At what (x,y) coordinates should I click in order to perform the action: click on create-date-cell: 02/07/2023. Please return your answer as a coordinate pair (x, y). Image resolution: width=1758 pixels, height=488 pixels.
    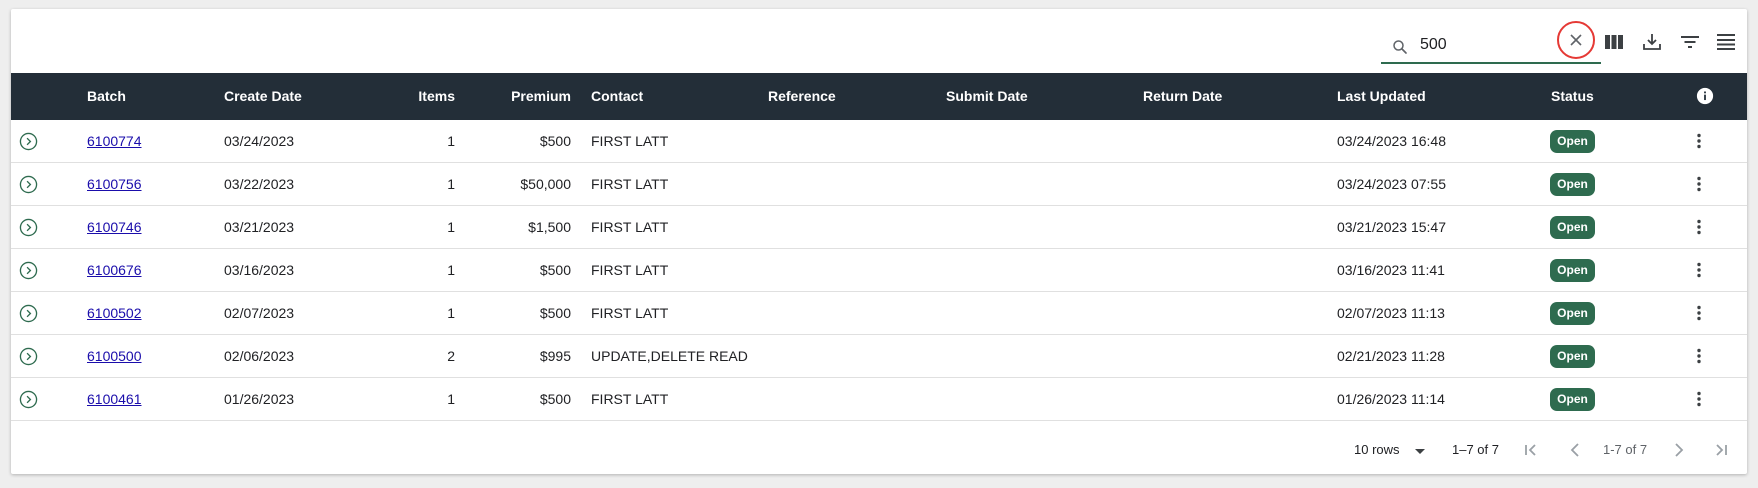
    Looking at the image, I should click on (259, 313).